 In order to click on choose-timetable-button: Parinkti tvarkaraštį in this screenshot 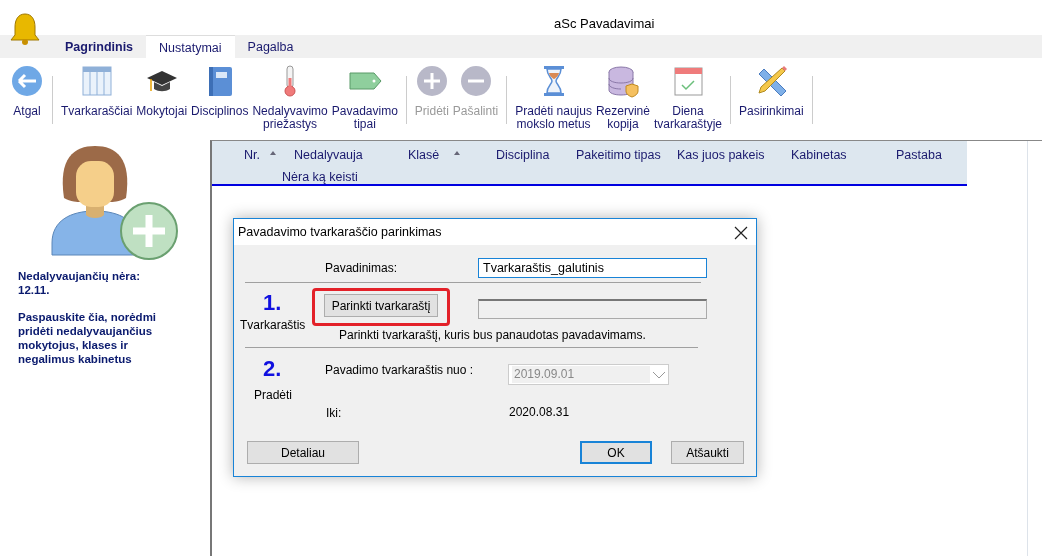, I will do `click(381, 305)`.